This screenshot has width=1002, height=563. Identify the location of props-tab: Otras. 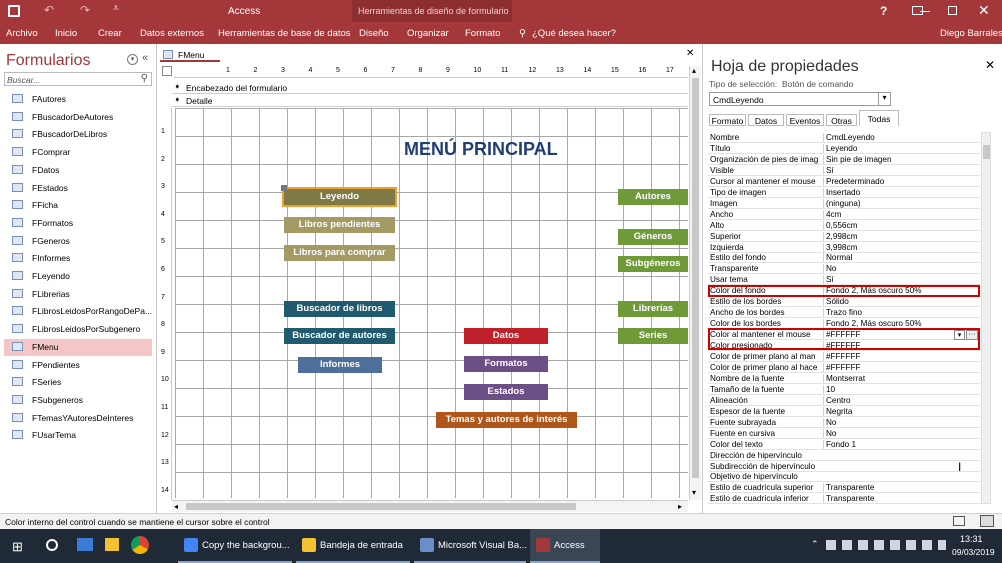
(841, 120).